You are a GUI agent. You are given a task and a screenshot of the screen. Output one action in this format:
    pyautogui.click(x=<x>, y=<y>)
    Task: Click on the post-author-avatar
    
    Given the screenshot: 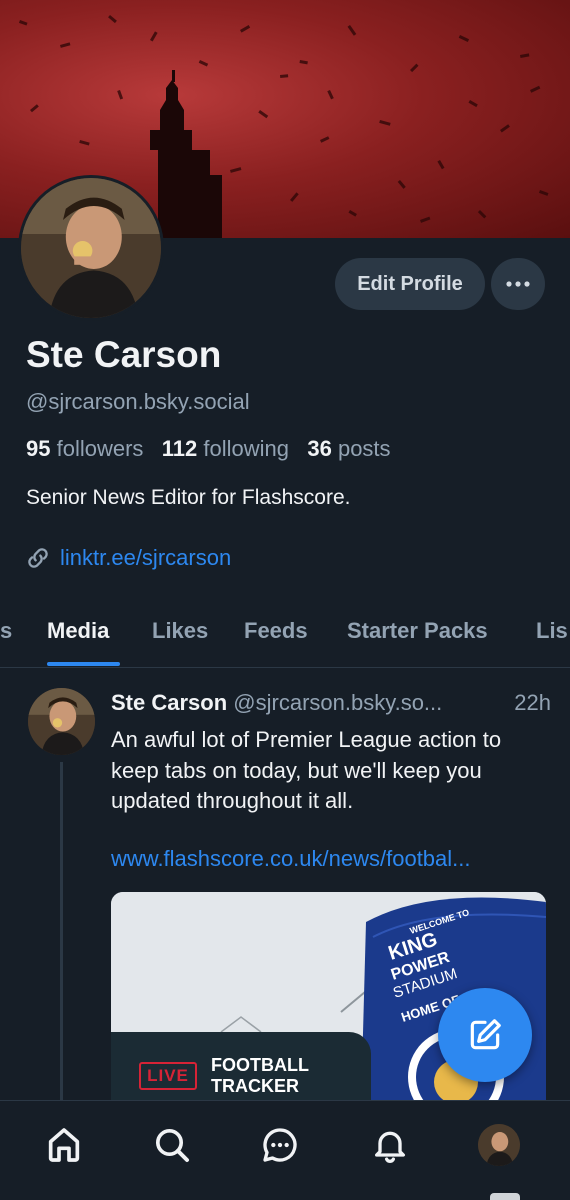 What is the action you would take?
    pyautogui.click(x=61, y=721)
    